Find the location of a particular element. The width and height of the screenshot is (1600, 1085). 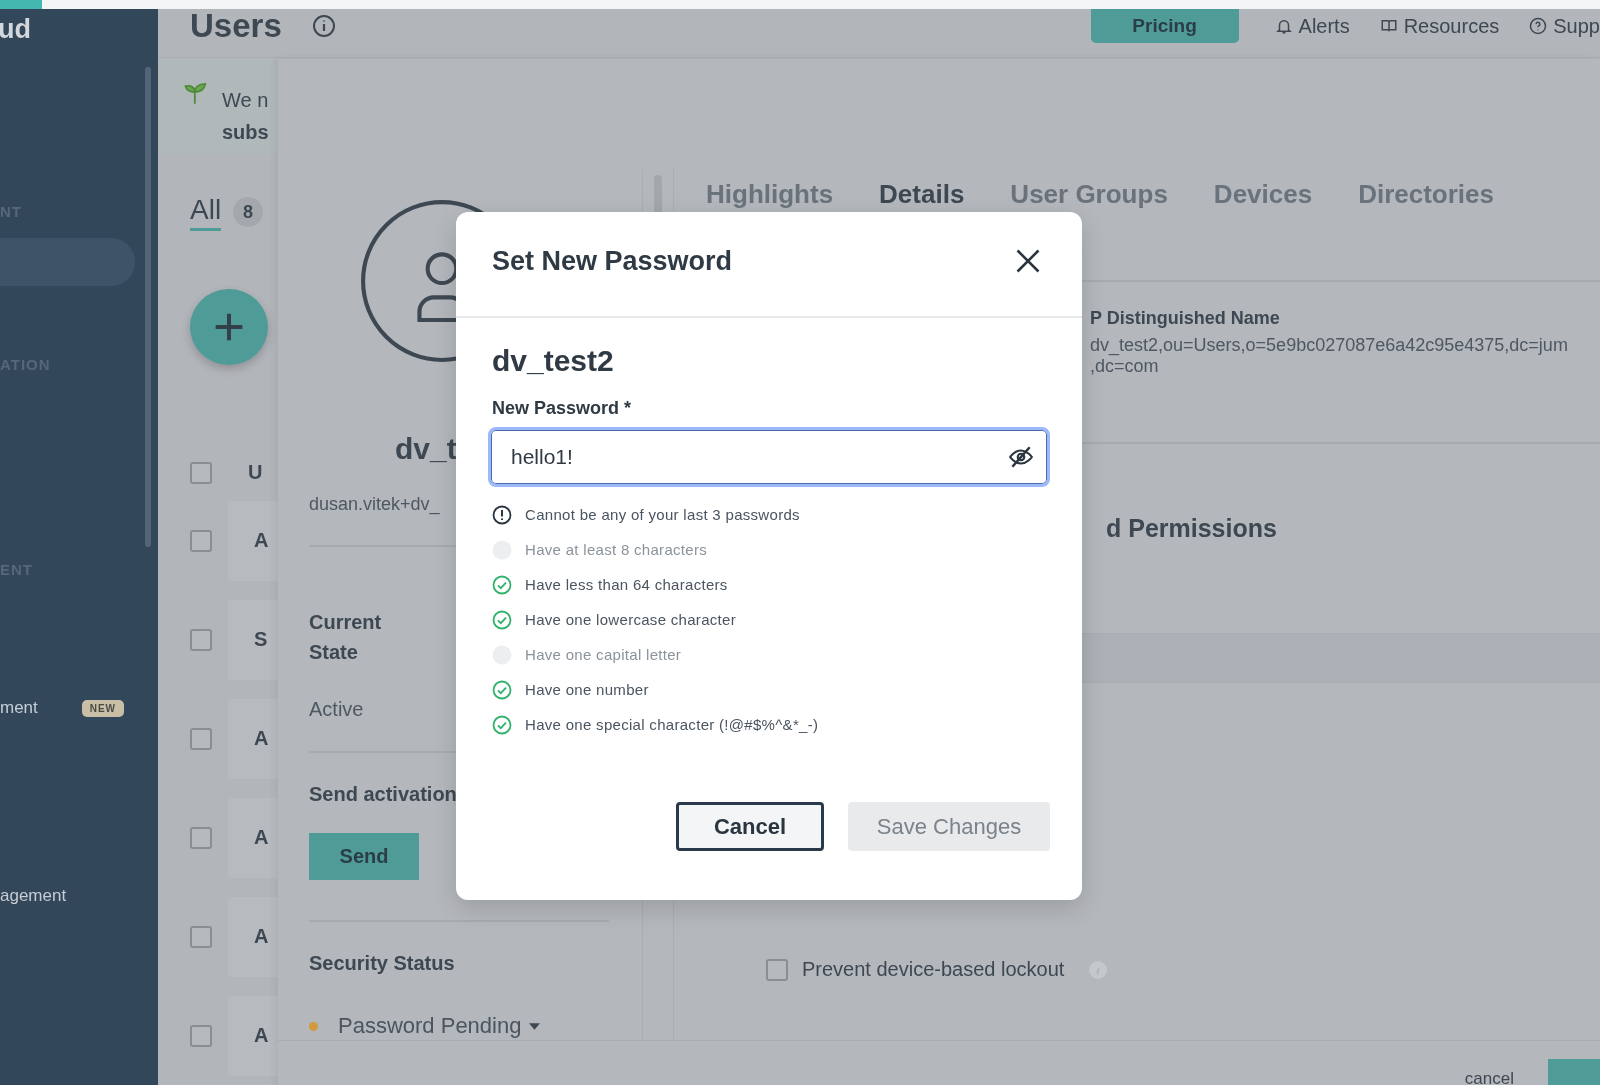

password-field: hello1! is located at coordinates (769, 457).